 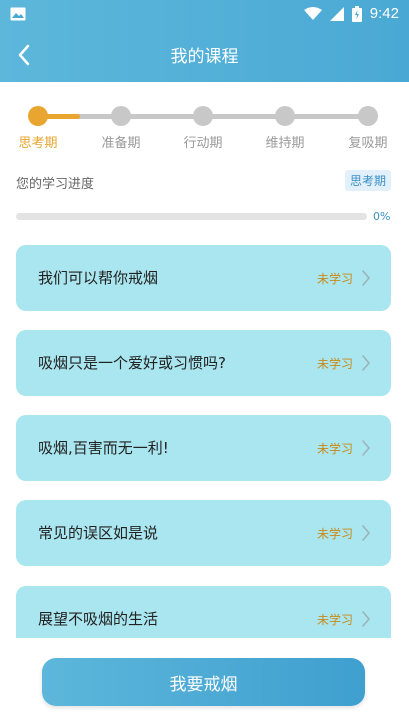 I want to click on stage-label: 思考期, so click(x=38, y=143).